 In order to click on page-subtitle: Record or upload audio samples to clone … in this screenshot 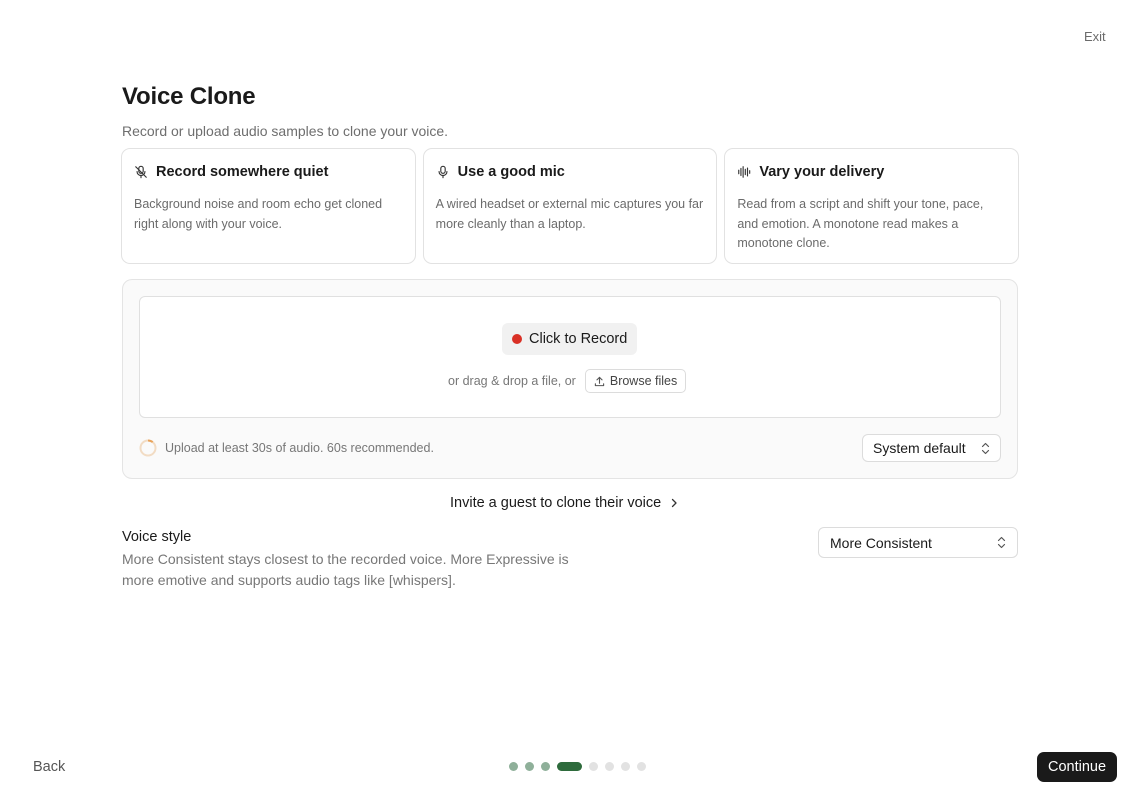, I will do `click(285, 131)`.